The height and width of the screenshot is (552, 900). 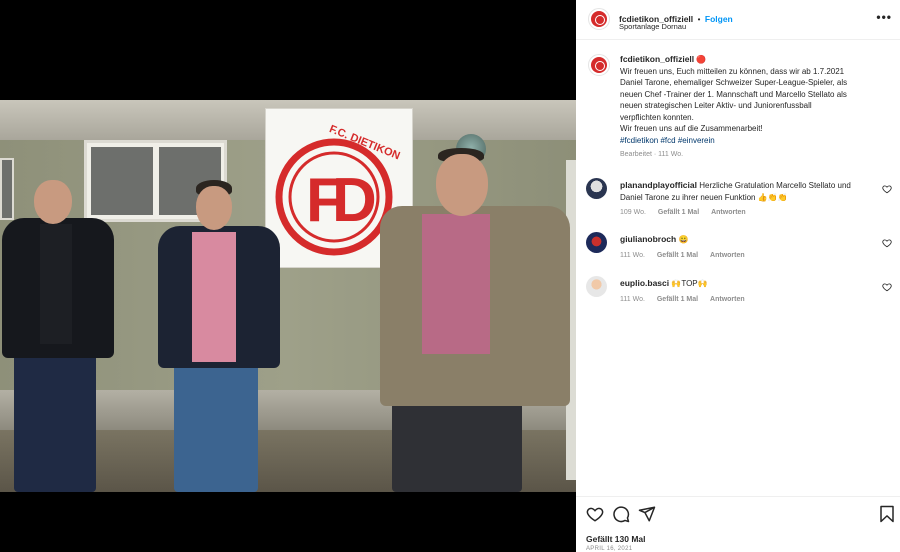 What do you see at coordinates (616, 539) in the screenshot?
I see `likes-count: Gefällt 130 Mal` at bounding box center [616, 539].